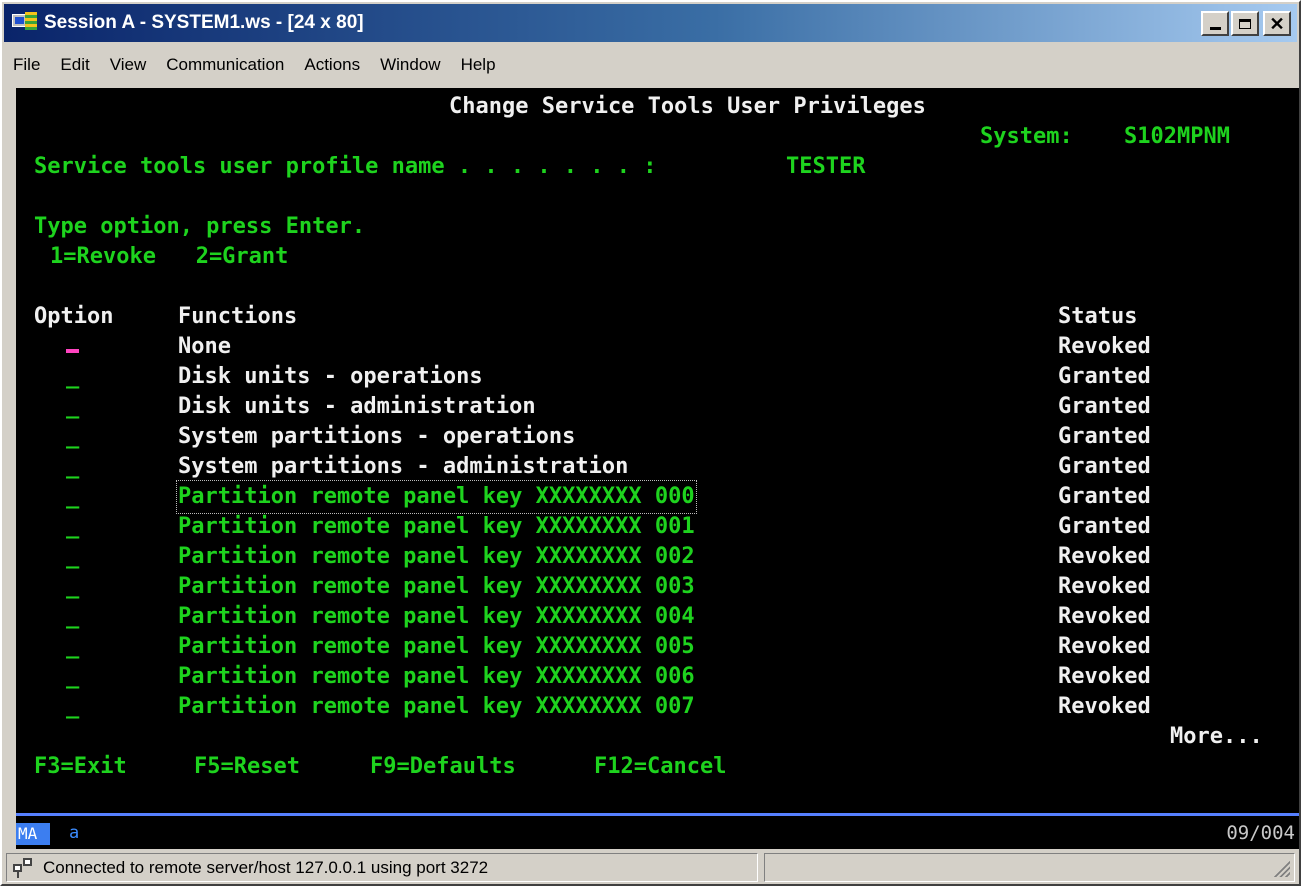 The height and width of the screenshot is (886, 1301). Describe the element at coordinates (128, 65) in the screenshot. I see `menu-view: View` at that location.